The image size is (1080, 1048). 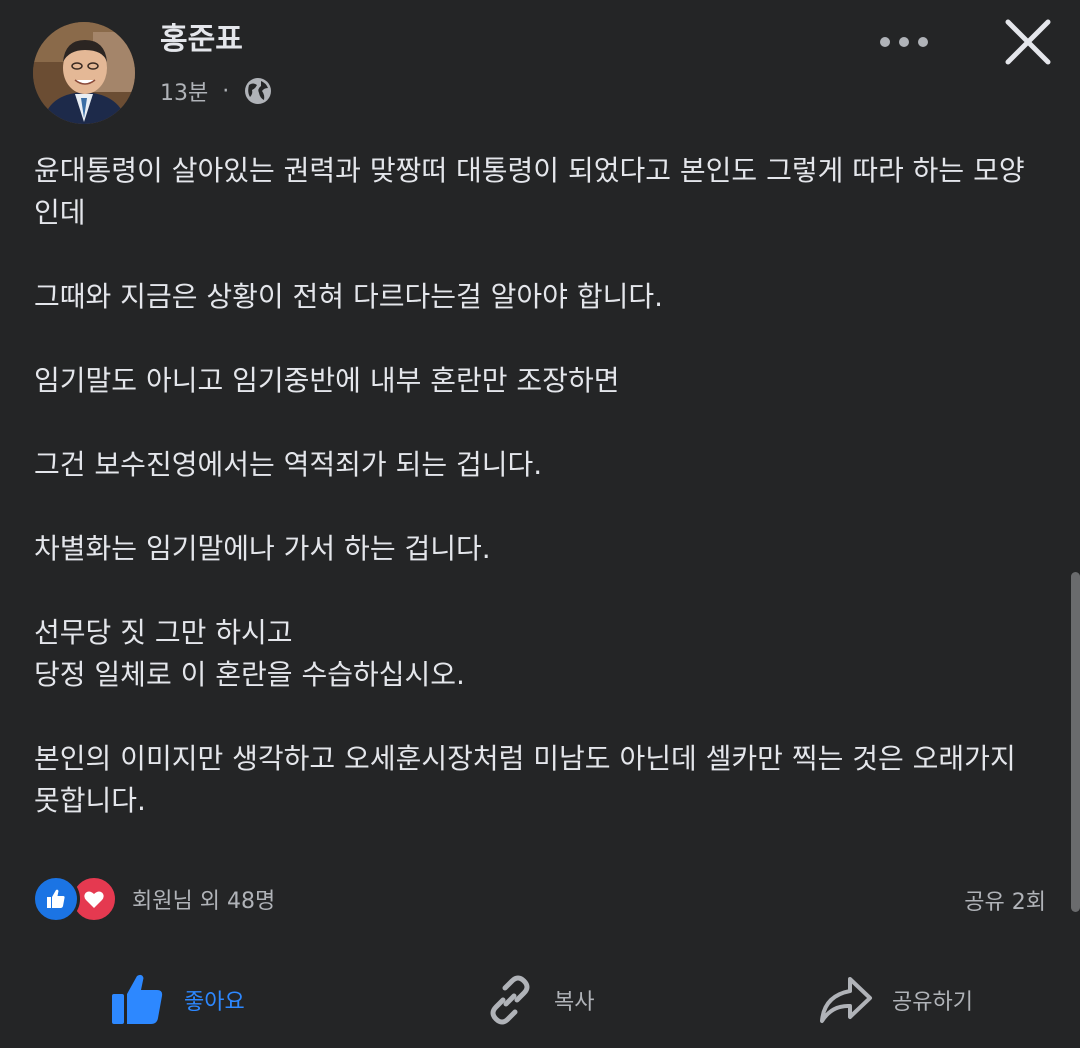 What do you see at coordinates (1005, 900) in the screenshot?
I see `share-count: 공유 2회` at bounding box center [1005, 900].